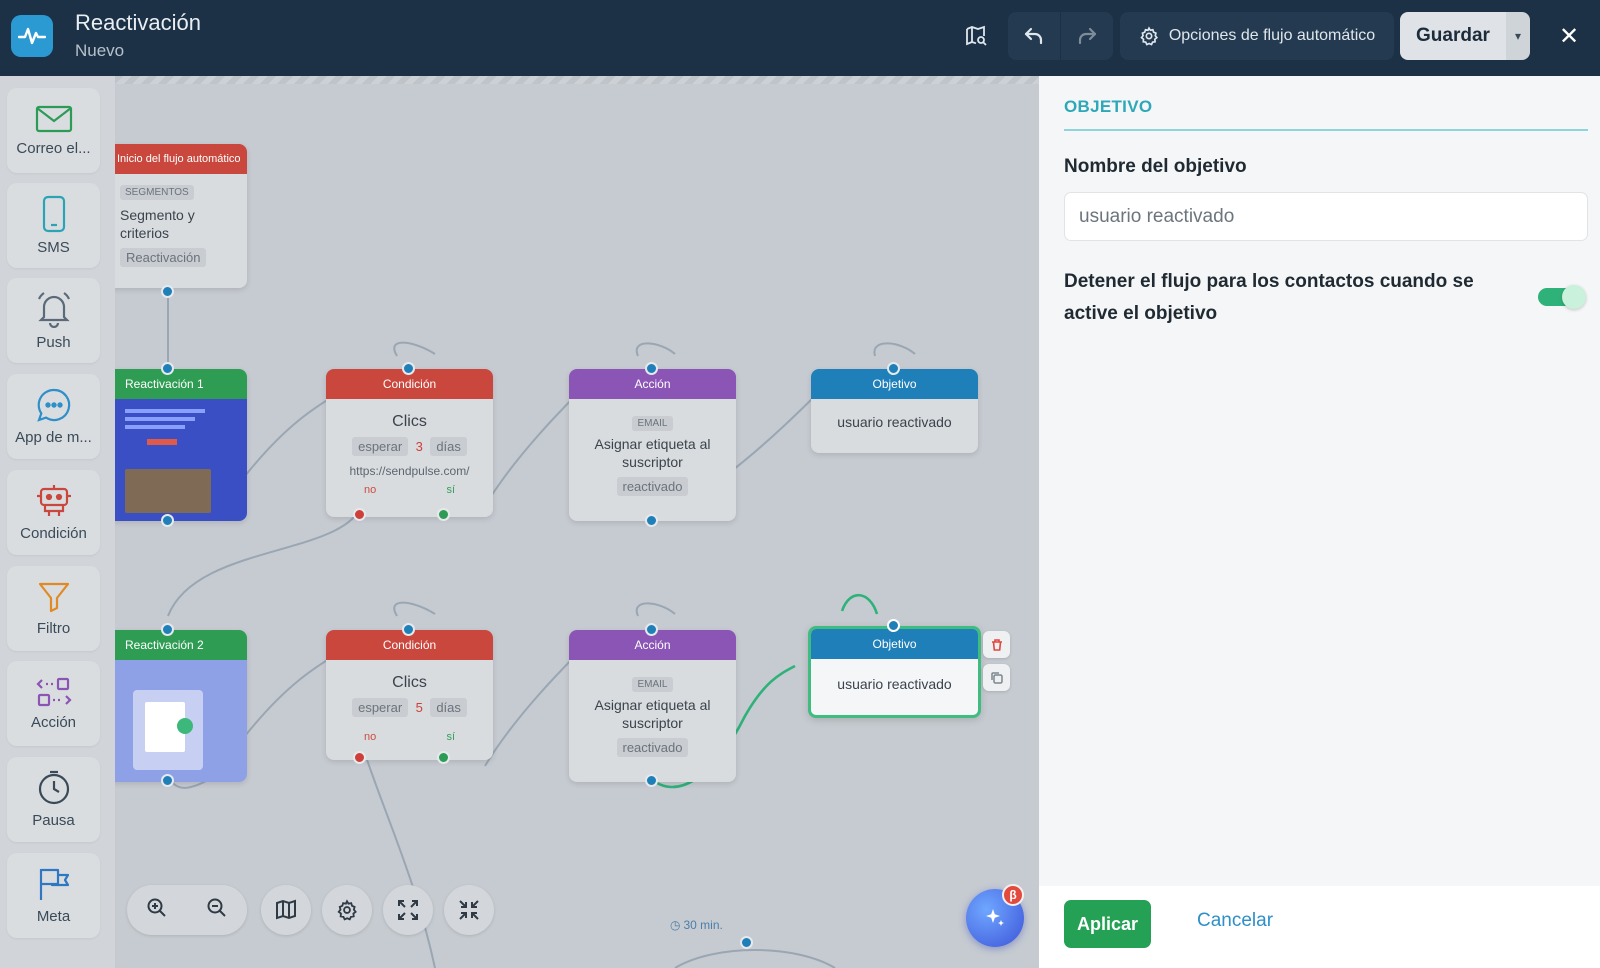  What do you see at coordinates (469, 910) in the screenshot?
I see `collapse-button` at bounding box center [469, 910].